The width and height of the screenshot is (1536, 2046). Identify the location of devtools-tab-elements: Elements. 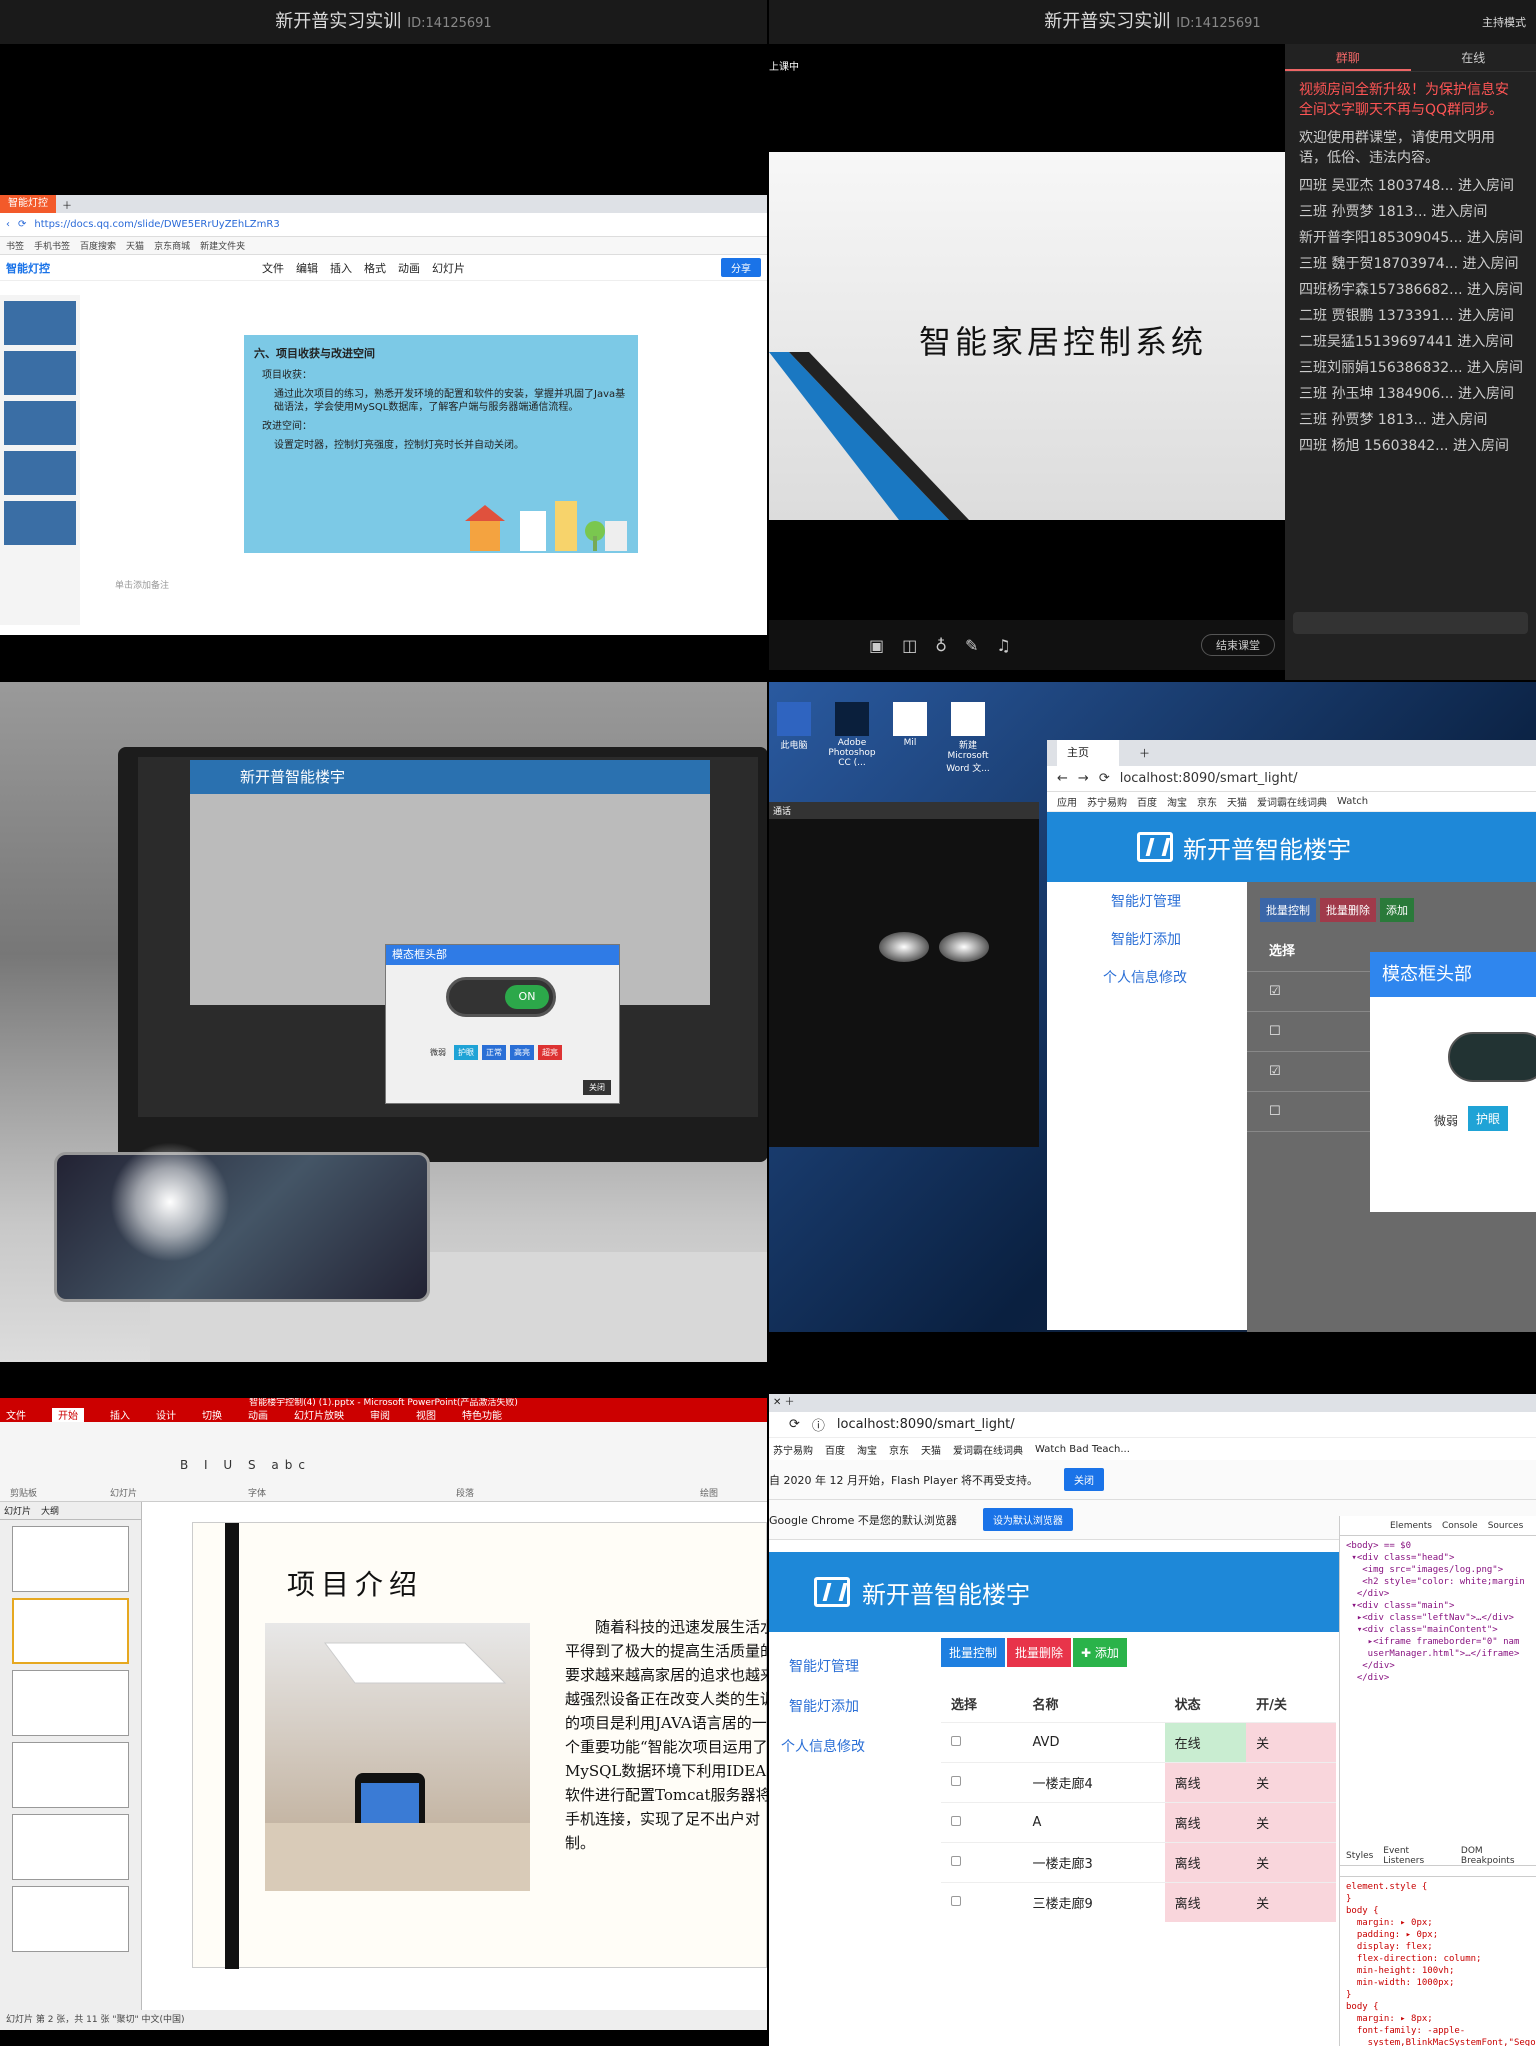
(1411, 1526).